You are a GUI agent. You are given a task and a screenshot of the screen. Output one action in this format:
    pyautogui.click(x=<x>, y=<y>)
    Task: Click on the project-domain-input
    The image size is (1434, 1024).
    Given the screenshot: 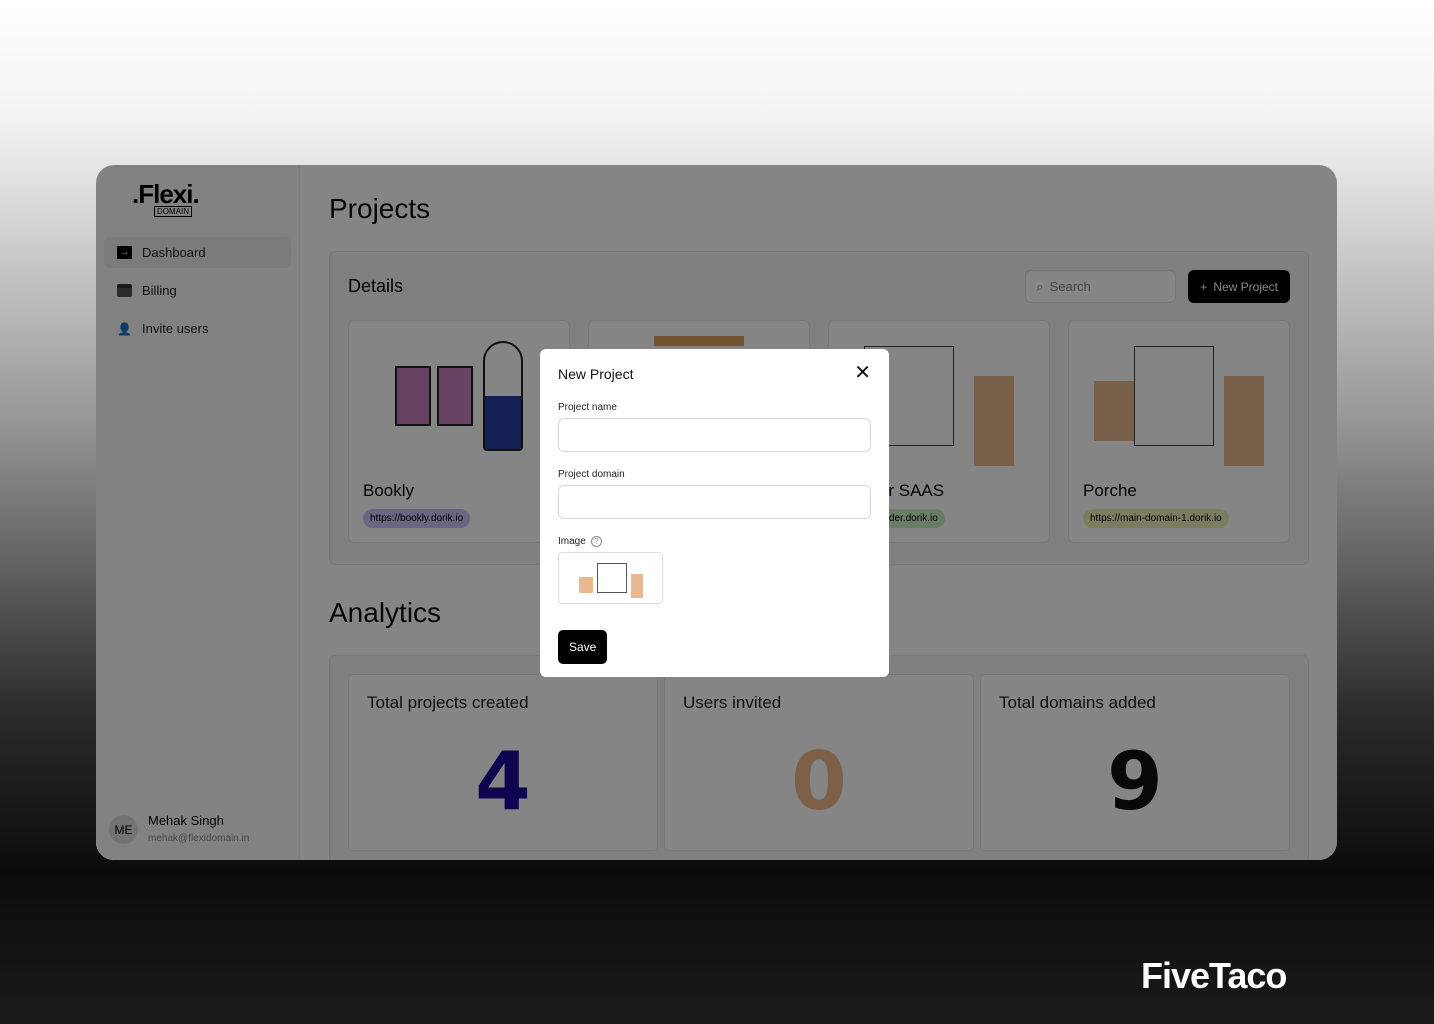 What is the action you would take?
    pyautogui.click(x=714, y=502)
    